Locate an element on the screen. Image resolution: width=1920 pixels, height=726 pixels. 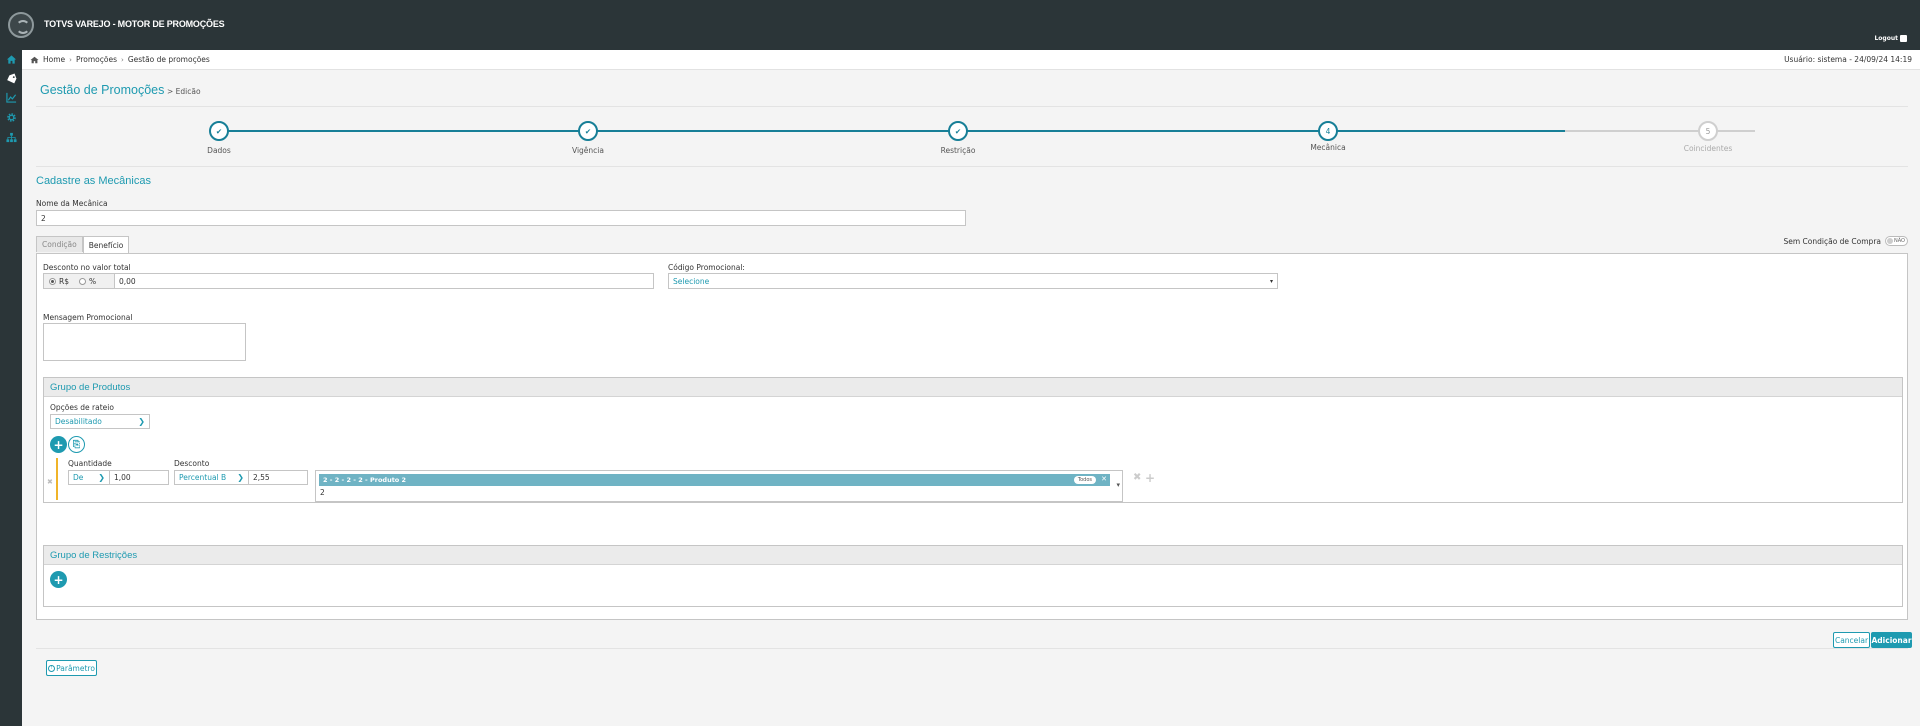
step-label-coincidentes: Coincidentes is located at coordinates (1708, 148).